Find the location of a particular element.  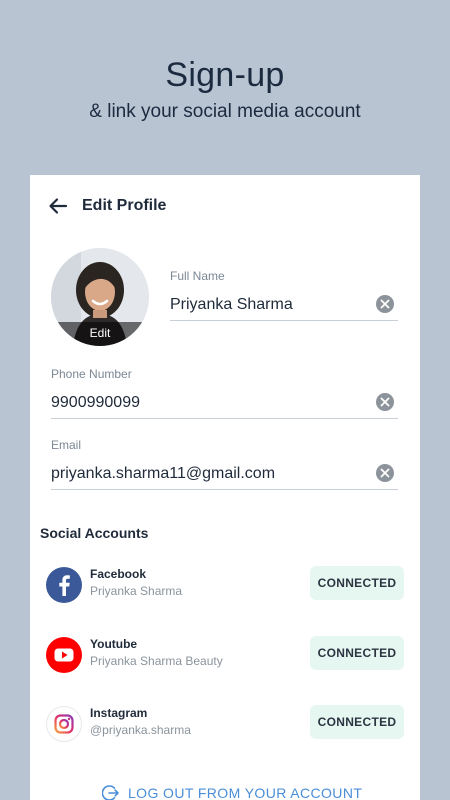

social-account-name: Facebook is located at coordinates (118, 574).